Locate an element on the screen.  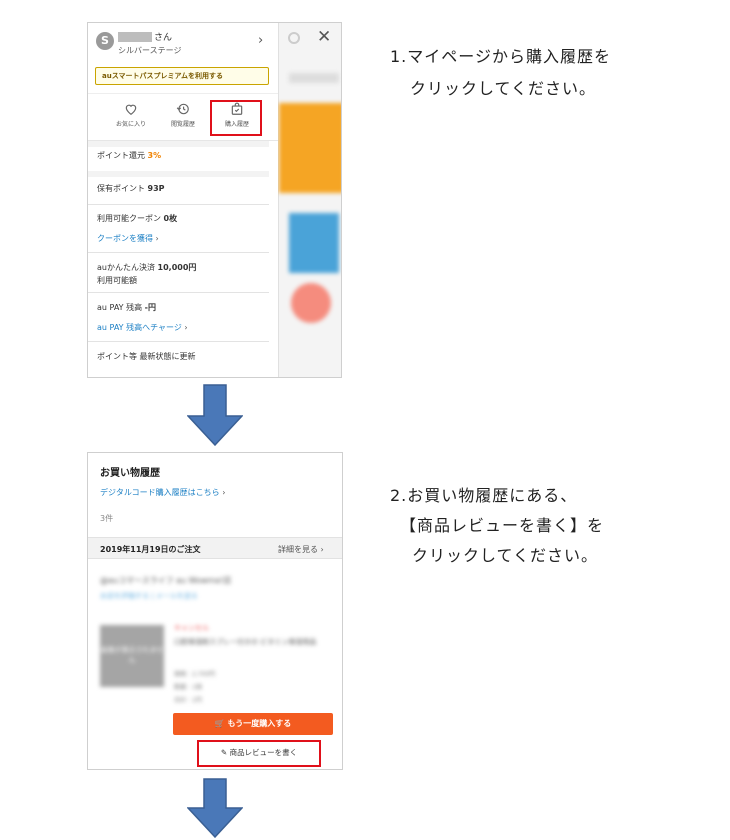
rebuy-button: 🛒 もう一度購入する is located at coordinates (253, 724).